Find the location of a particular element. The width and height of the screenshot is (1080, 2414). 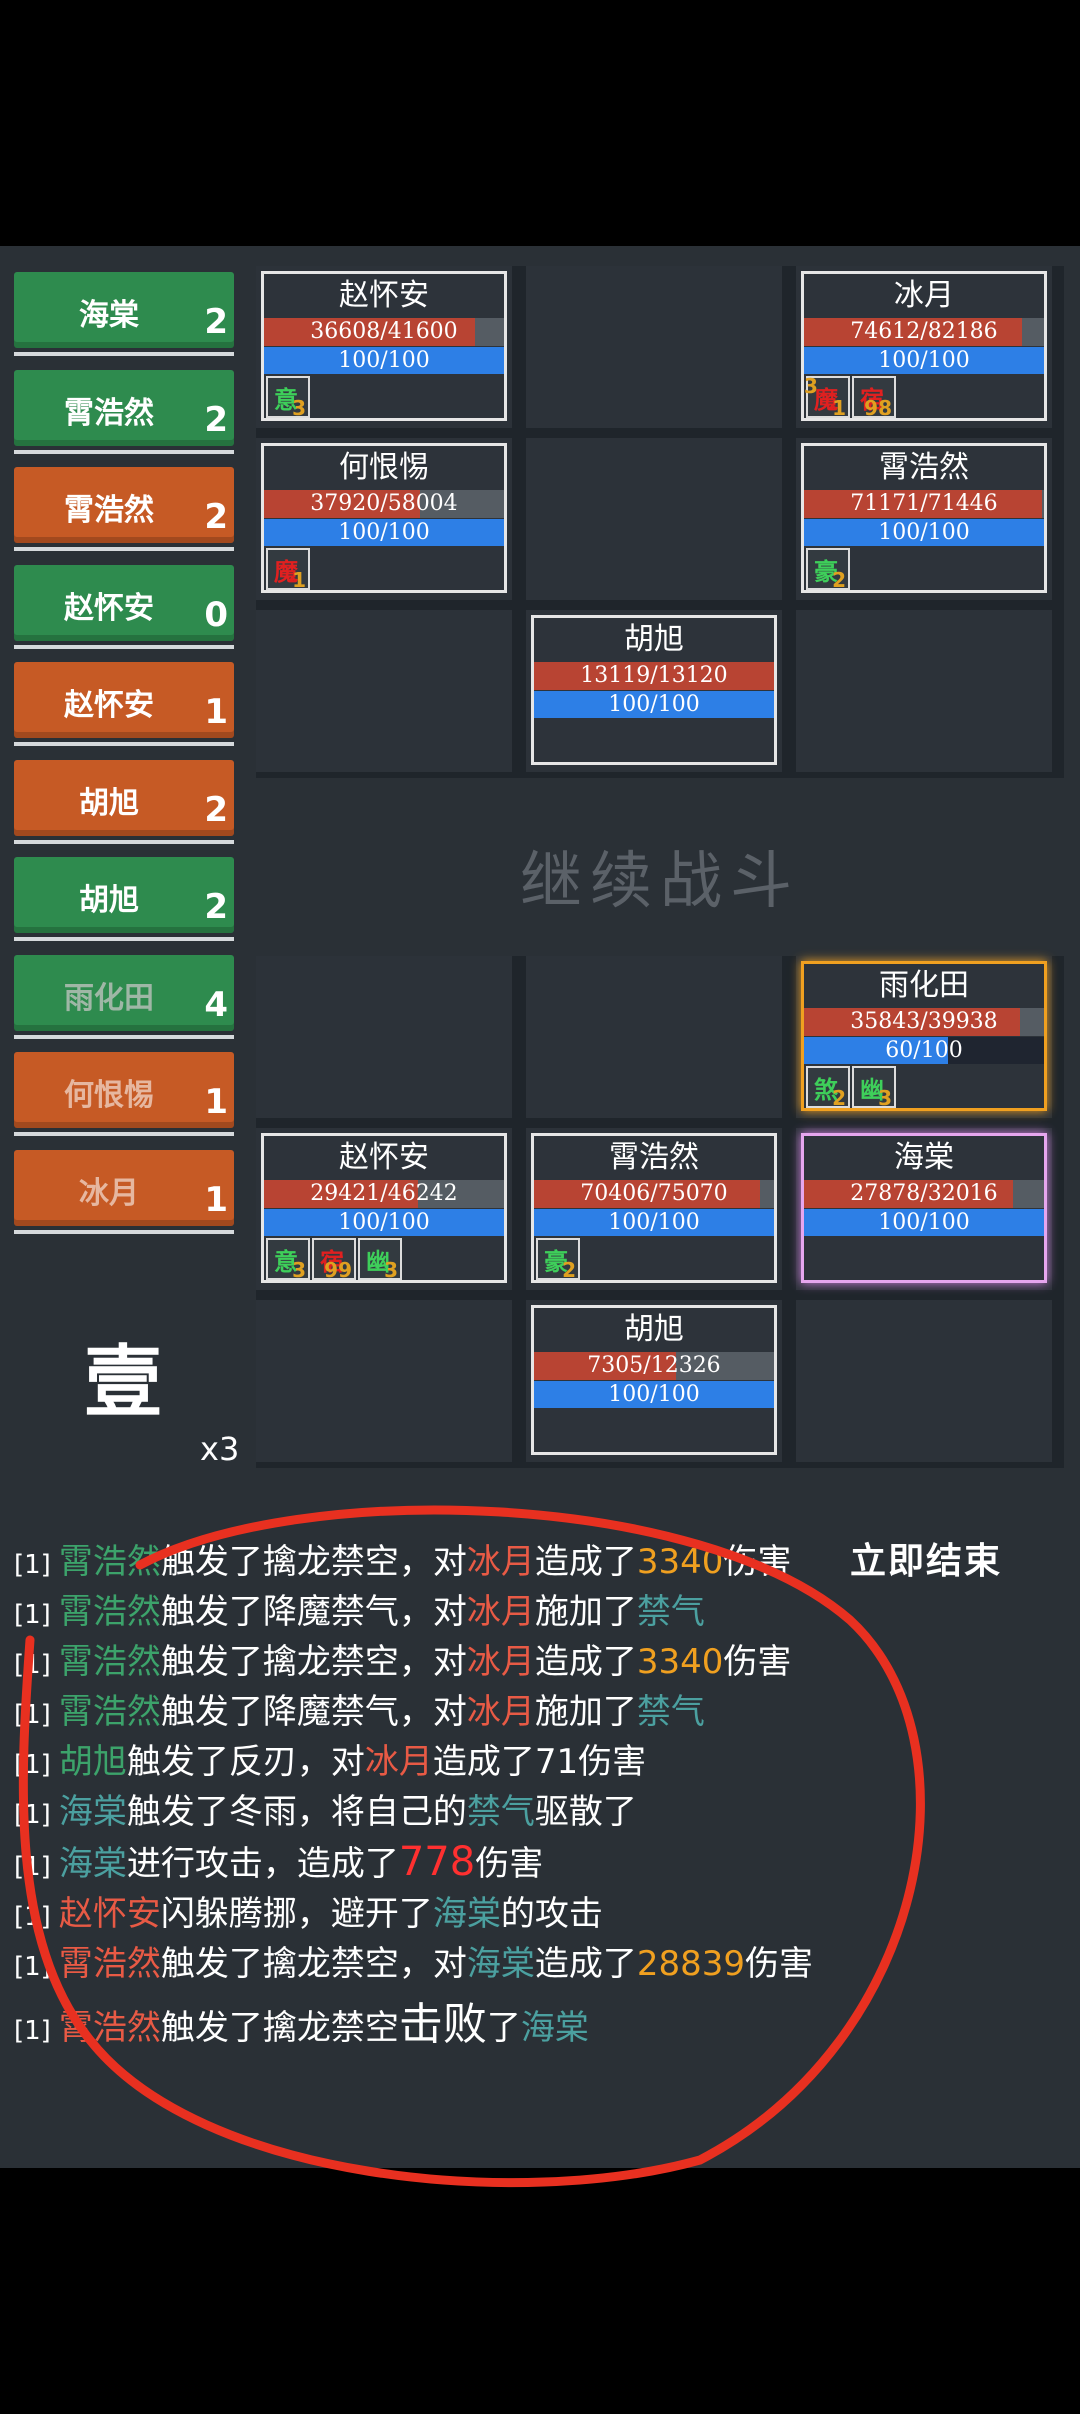

turn-order-name: 海棠 is located at coordinates (109, 315).